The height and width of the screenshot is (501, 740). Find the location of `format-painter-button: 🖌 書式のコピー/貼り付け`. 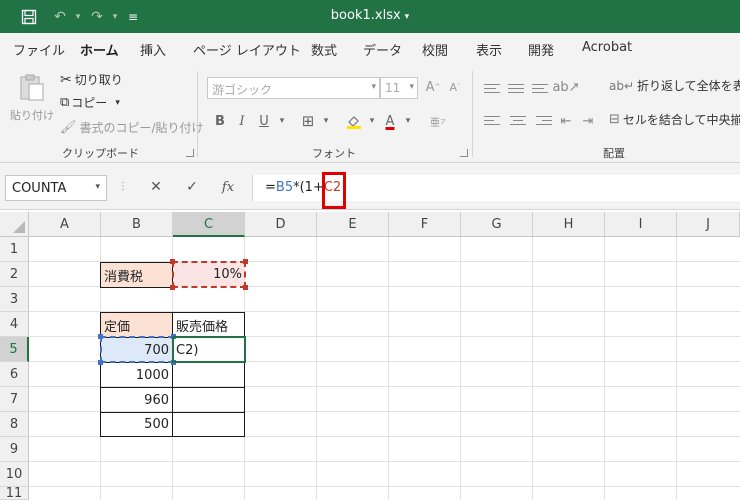

format-painter-button: 🖌 書式のコピー/貼り付け is located at coordinates (132, 127).